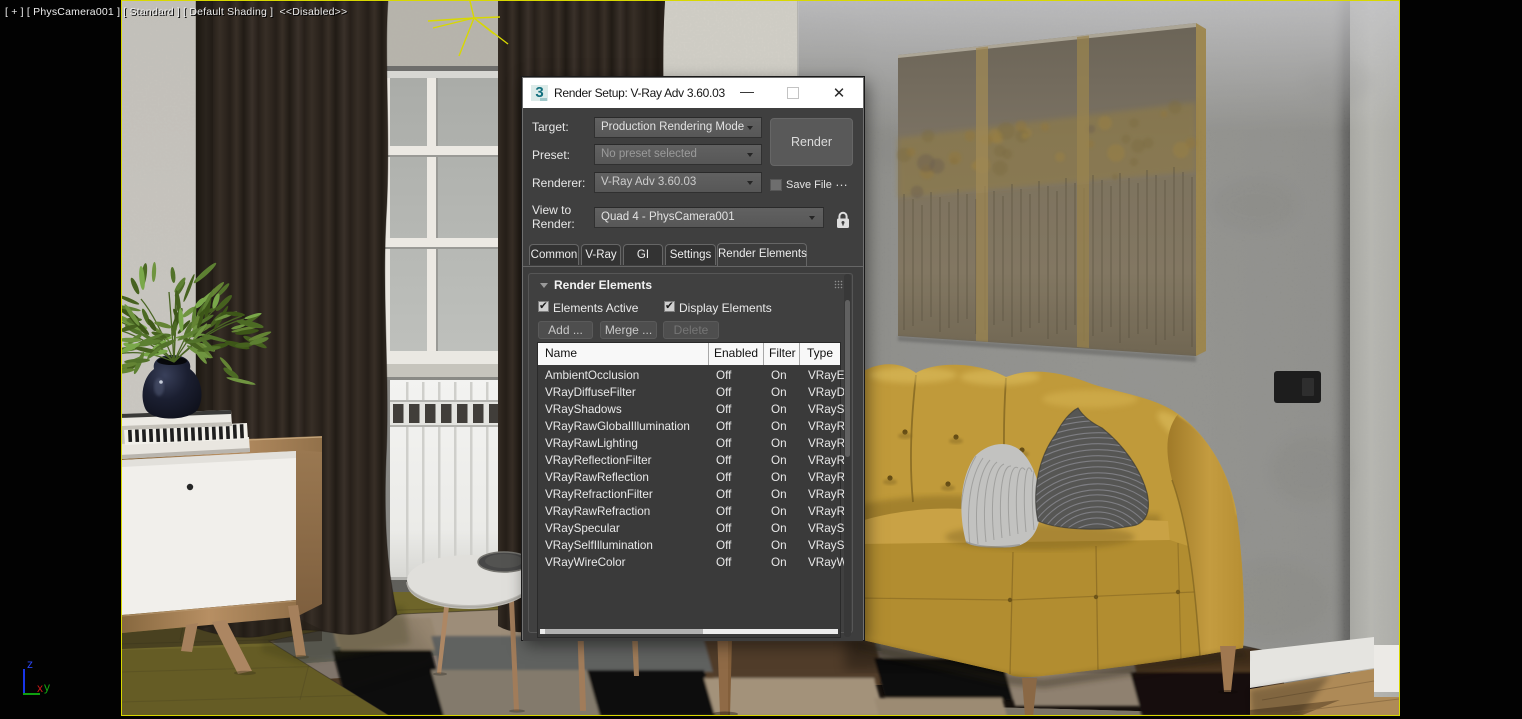  Describe the element at coordinates (47, 687) in the screenshot. I see `svg-text: y` at that location.